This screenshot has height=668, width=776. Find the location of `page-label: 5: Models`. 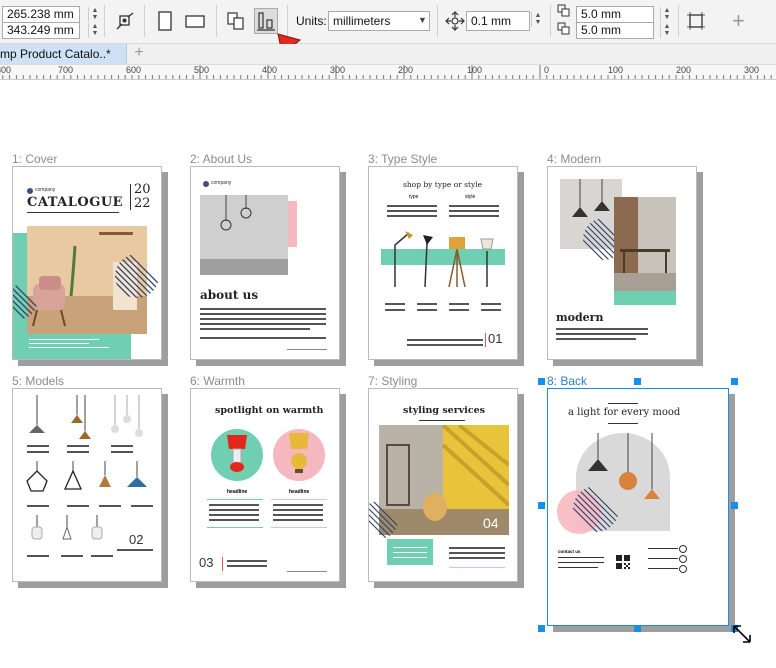

page-label: 5: Models is located at coordinates (38, 381).